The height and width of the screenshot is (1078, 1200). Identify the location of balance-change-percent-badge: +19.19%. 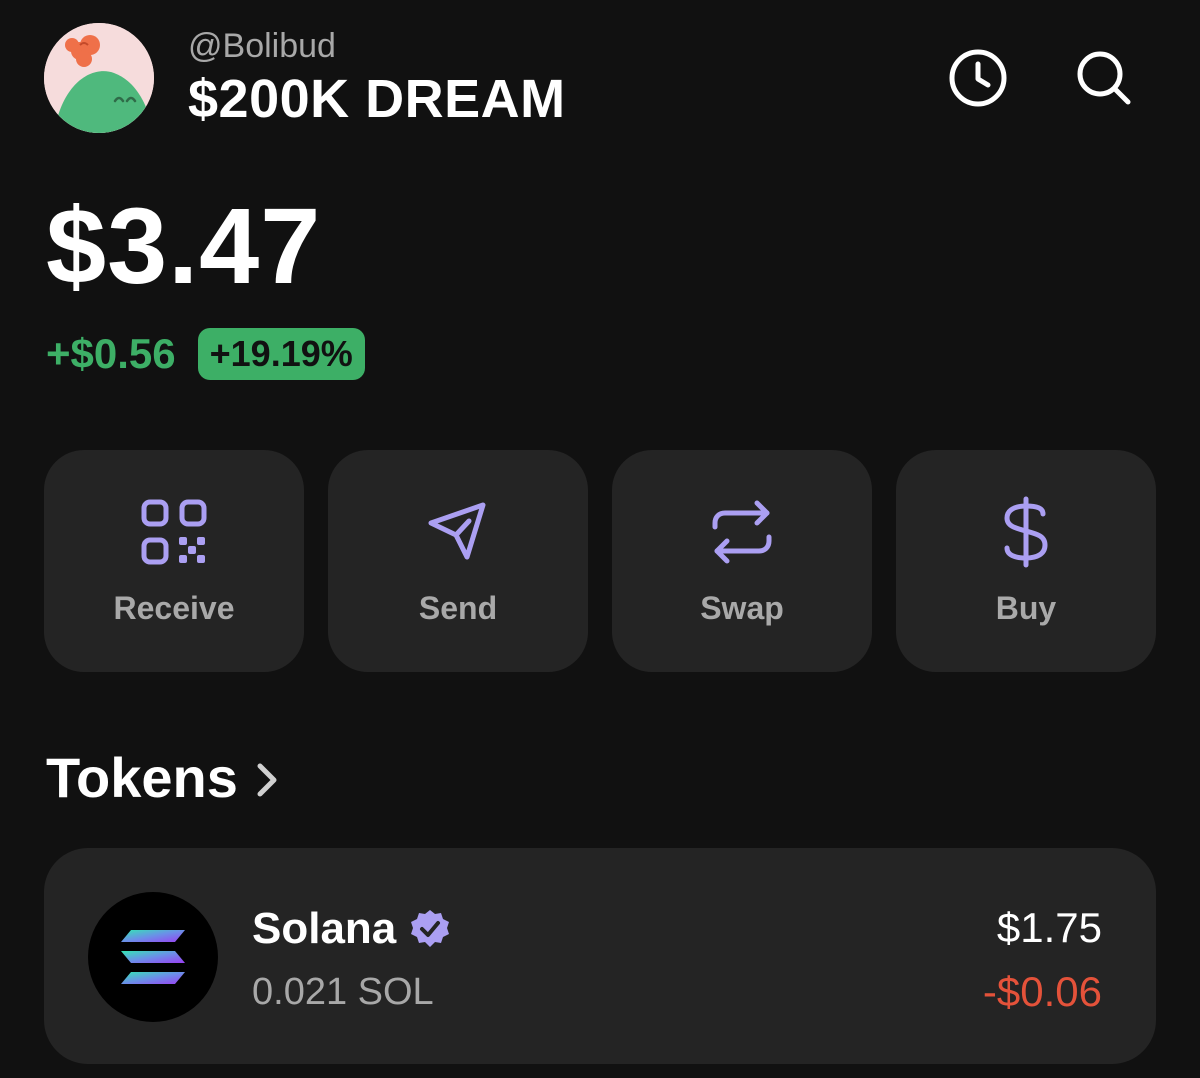
(281, 354).